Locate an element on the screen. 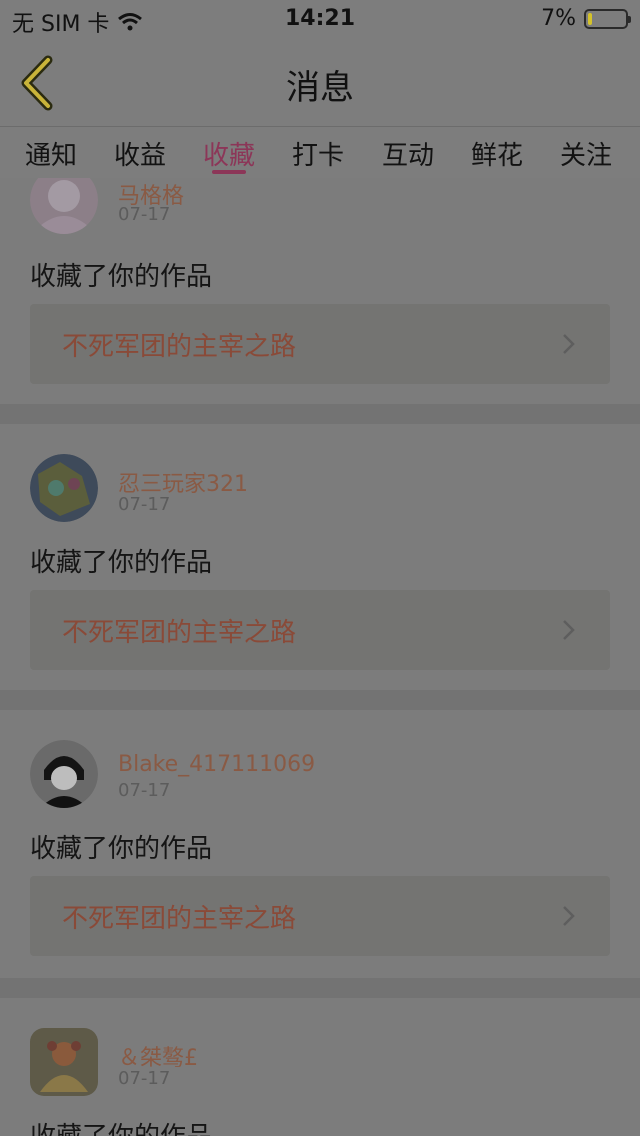  list-item: ＆桀骜£ 07-17 收藏了你的作品 is located at coordinates (320, 1067).